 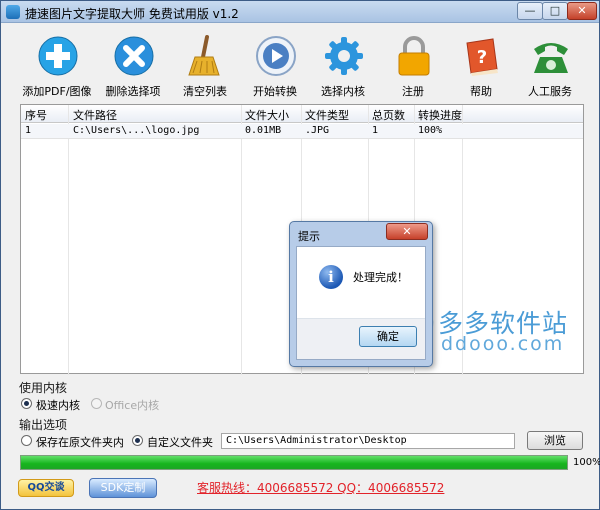 What do you see at coordinates (414, 56) in the screenshot?
I see `lock-icon` at bounding box center [414, 56].